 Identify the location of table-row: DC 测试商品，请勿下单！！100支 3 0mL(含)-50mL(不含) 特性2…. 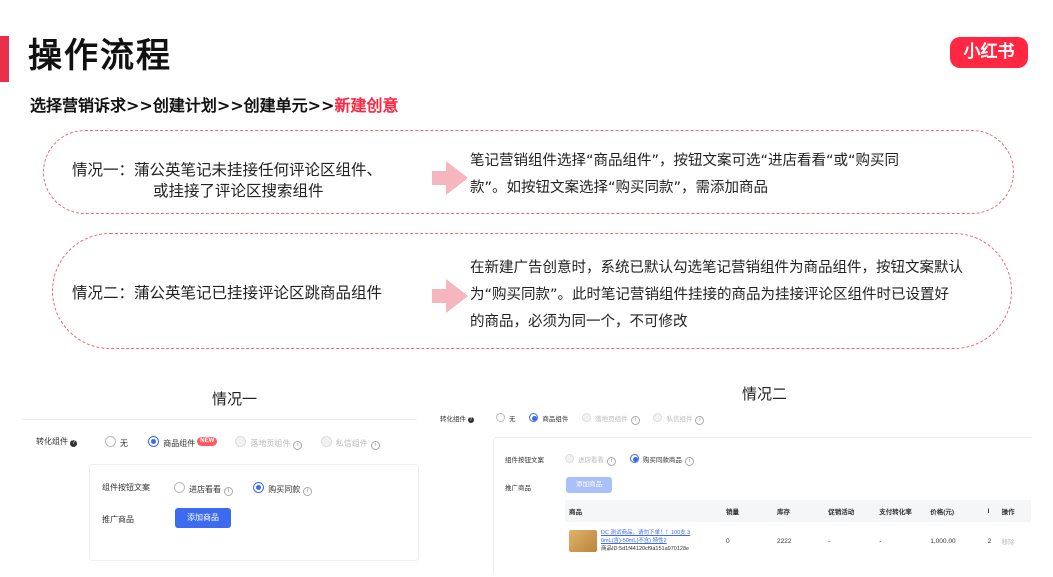
(798, 541).